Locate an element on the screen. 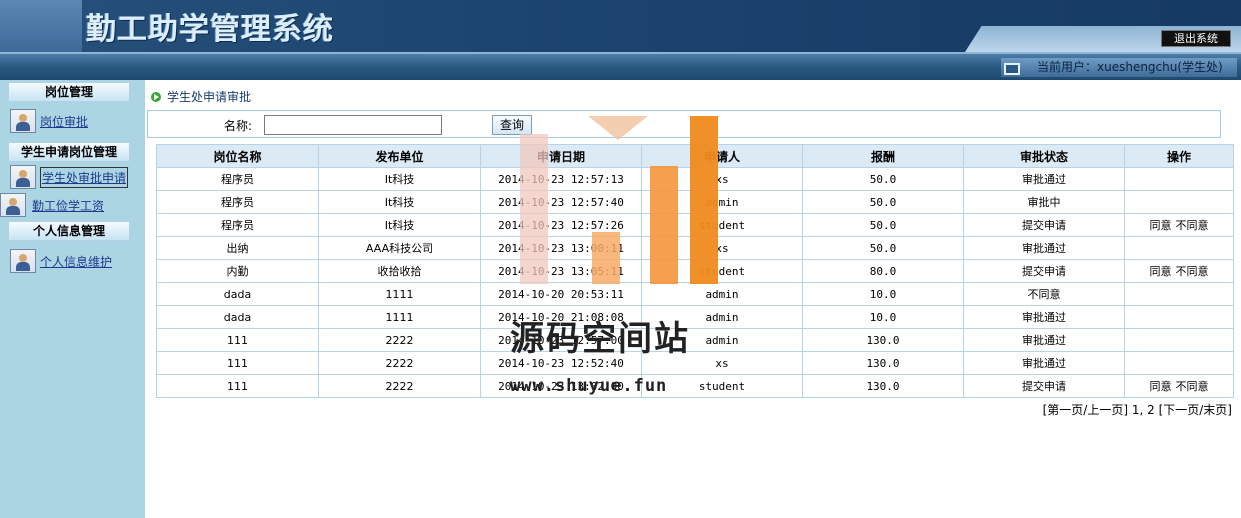  col-applicant: 申请人 is located at coordinates (722, 156).